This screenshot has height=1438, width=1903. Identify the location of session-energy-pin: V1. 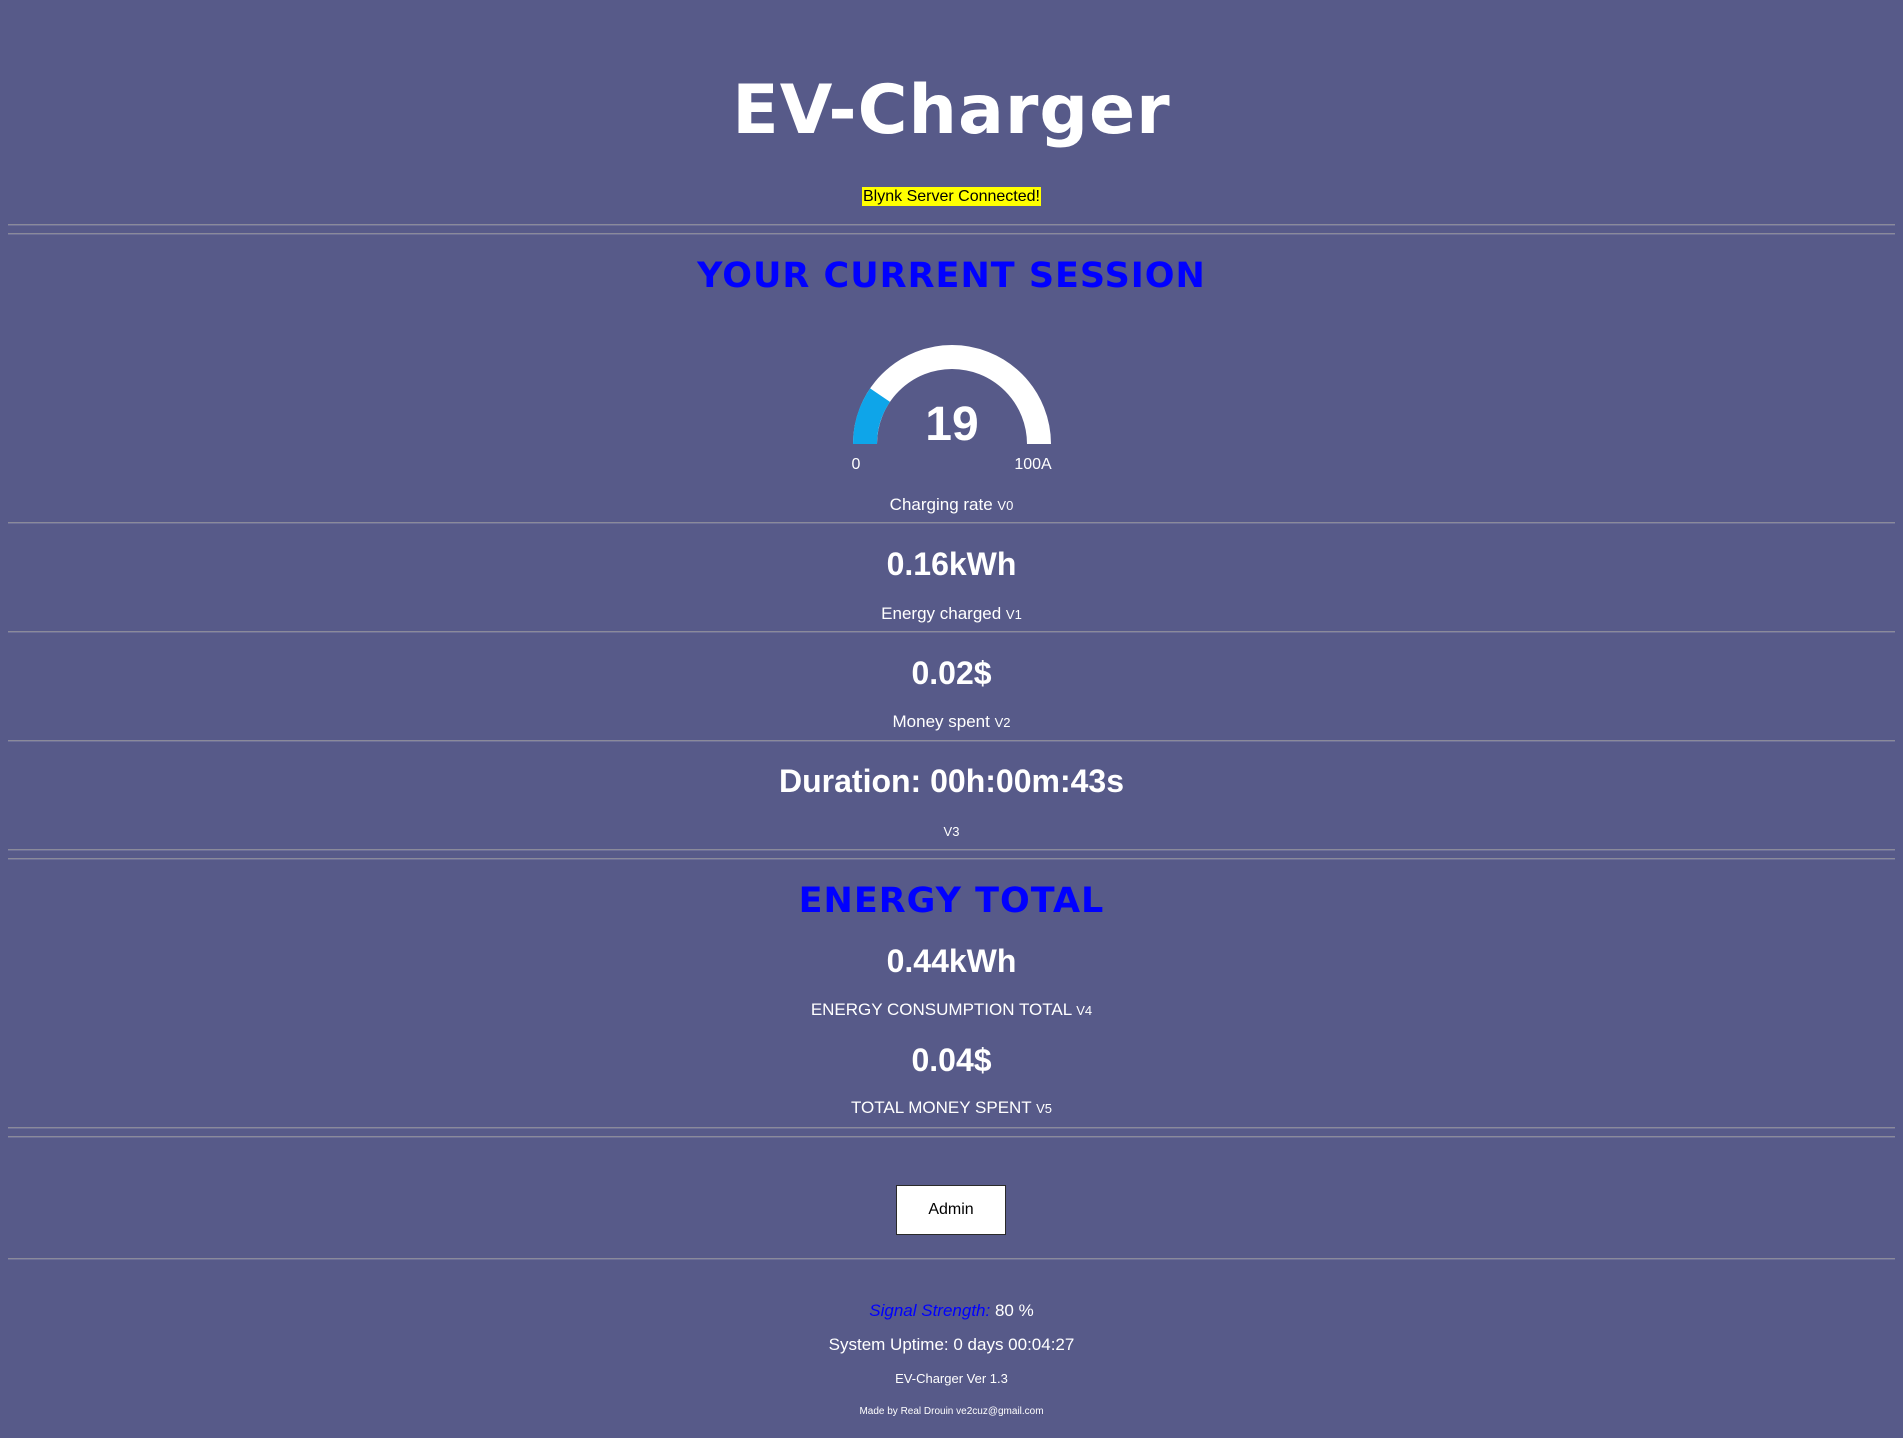
(1013, 614).